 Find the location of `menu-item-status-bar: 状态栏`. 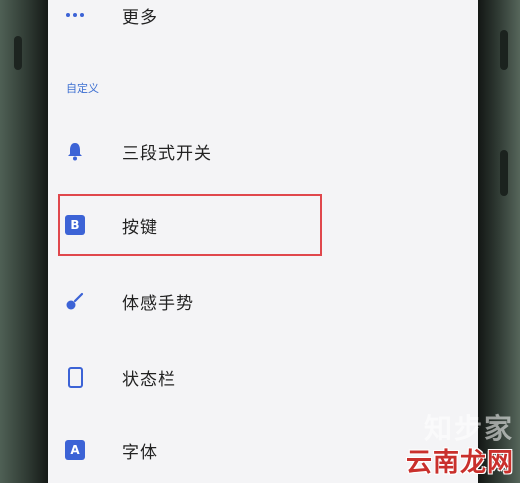

menu-item-status-bar: 状态栏 is located at coordinates (263, 377).